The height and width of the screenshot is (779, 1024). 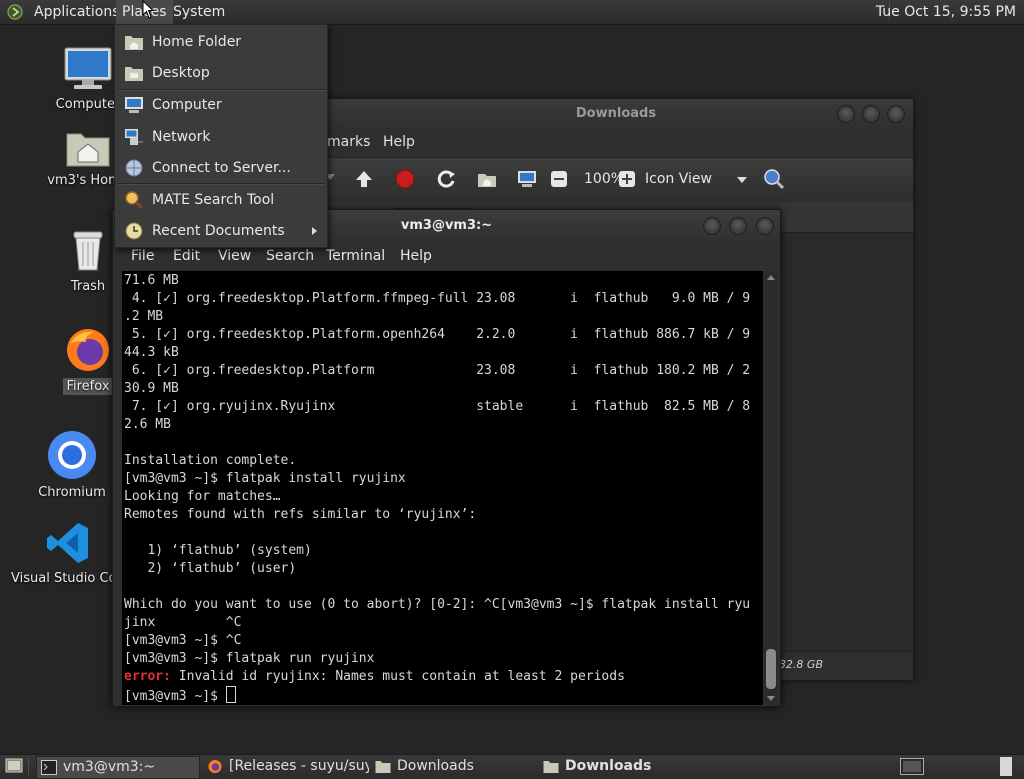 I want to click on scroll-down-icon, so click(x=771, y=698).